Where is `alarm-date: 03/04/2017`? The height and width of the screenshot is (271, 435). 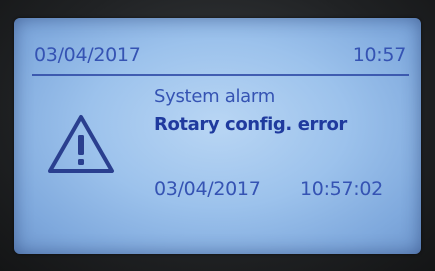 alarm-date: 03/04/2017 is located at coordinates (207, 189).